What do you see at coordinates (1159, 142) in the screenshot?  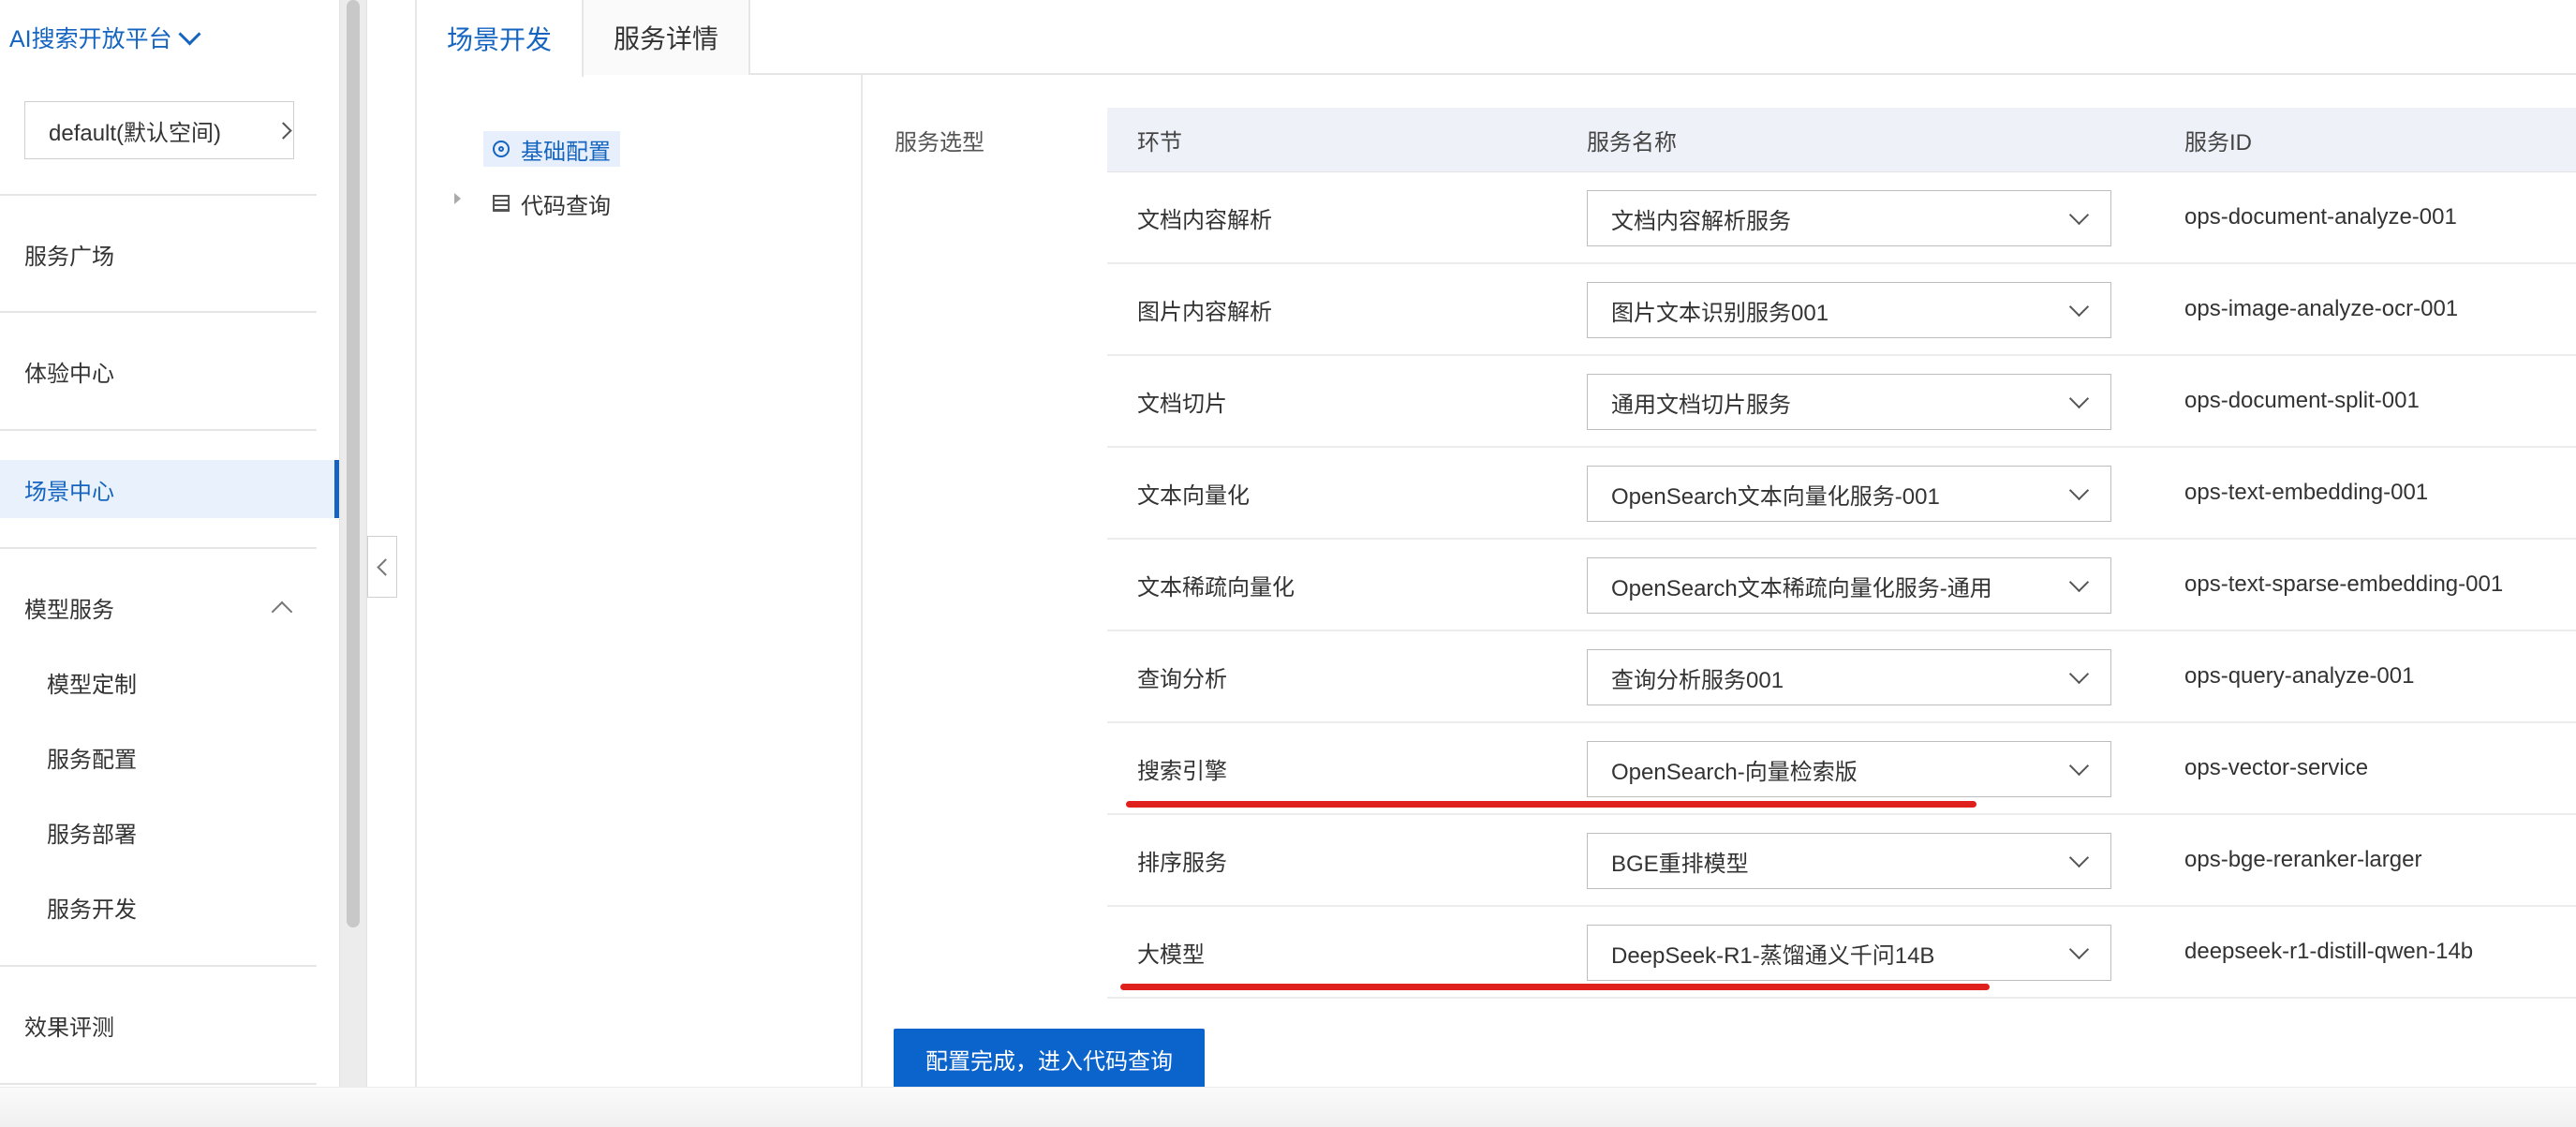 I see `column-header-stage: 环节` at bounding box center [1159, 142].